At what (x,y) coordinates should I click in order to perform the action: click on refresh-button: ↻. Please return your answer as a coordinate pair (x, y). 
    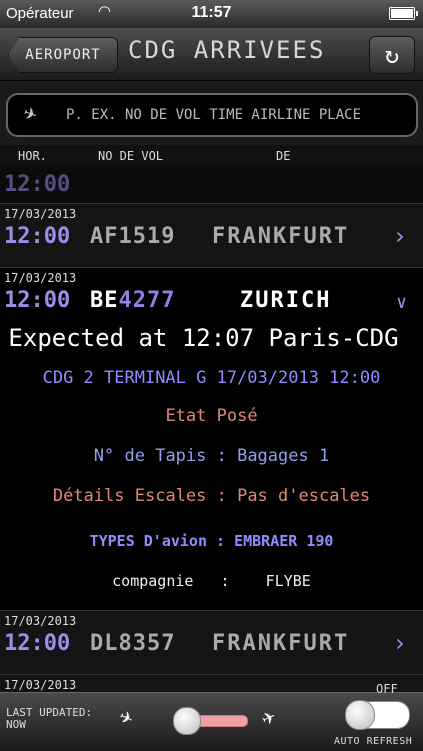
    Looking at the image, I should click on (392, 55).